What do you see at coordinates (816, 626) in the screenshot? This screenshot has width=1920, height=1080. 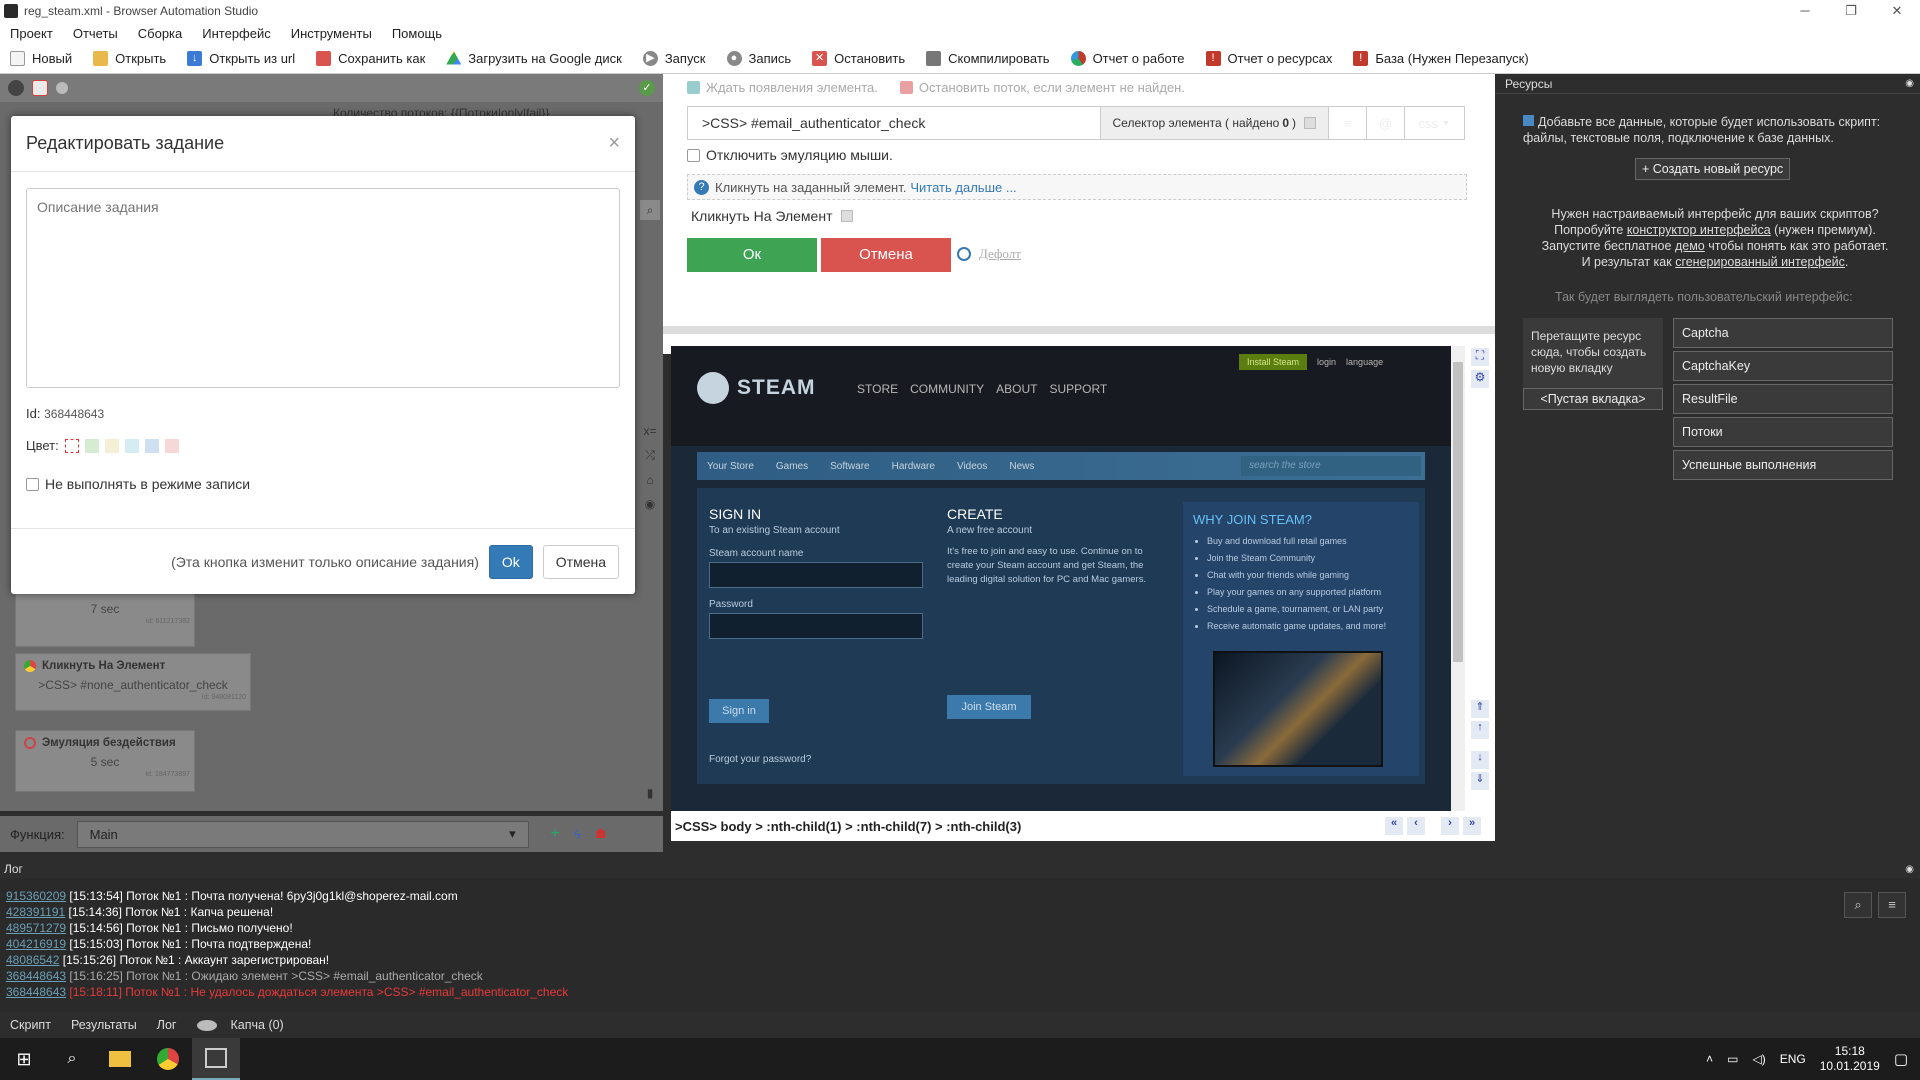 I see `password-input` at bounding box center [816, 626].